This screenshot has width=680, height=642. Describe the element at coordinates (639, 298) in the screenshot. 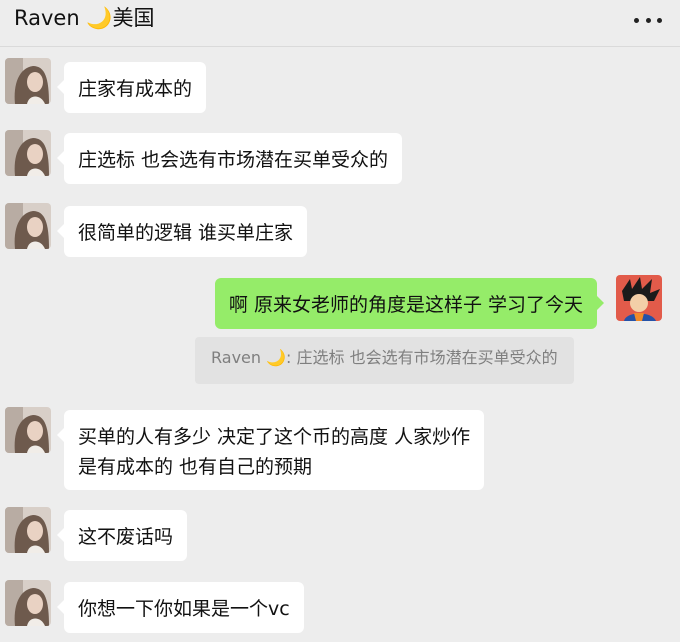

I see `my-avatar` at that location.